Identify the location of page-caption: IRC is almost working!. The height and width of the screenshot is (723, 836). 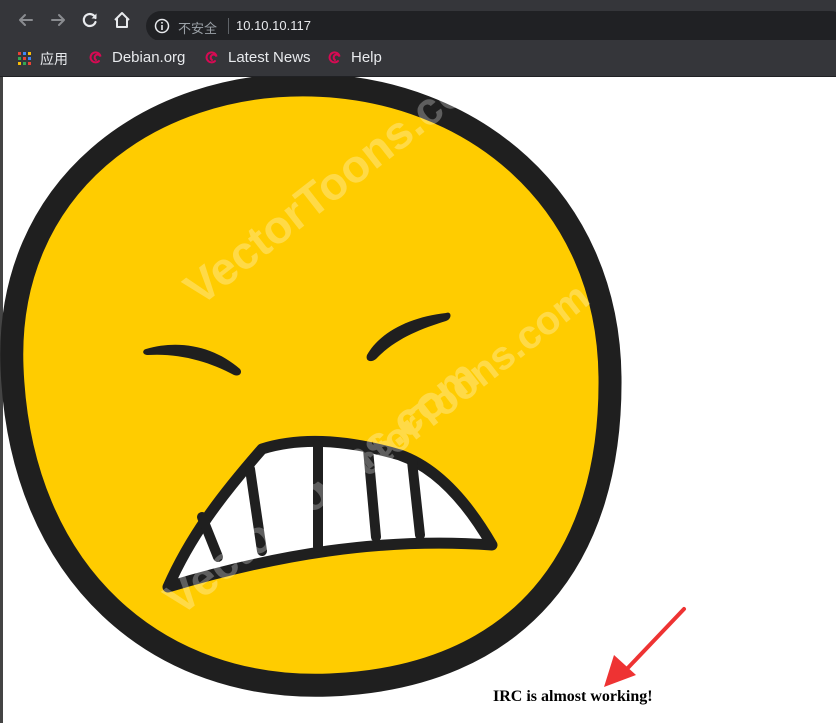
(573, 696).